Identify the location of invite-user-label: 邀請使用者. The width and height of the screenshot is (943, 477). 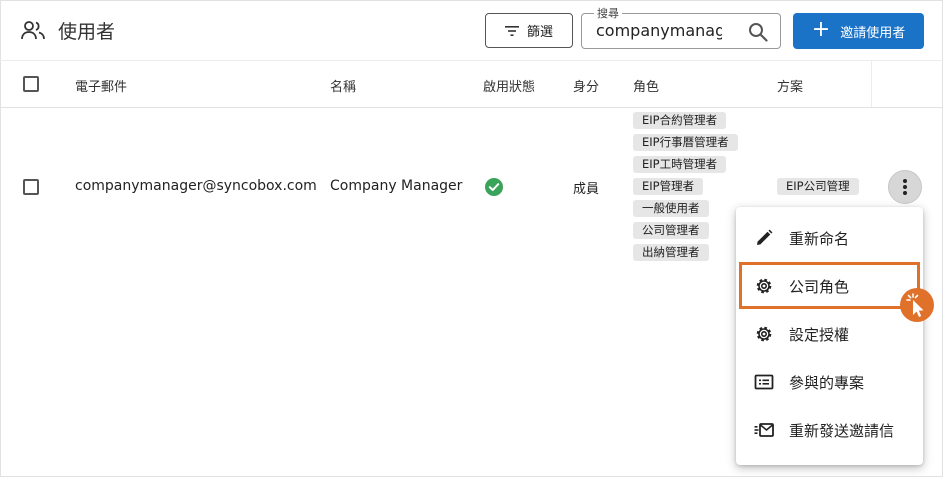
(873, 33).